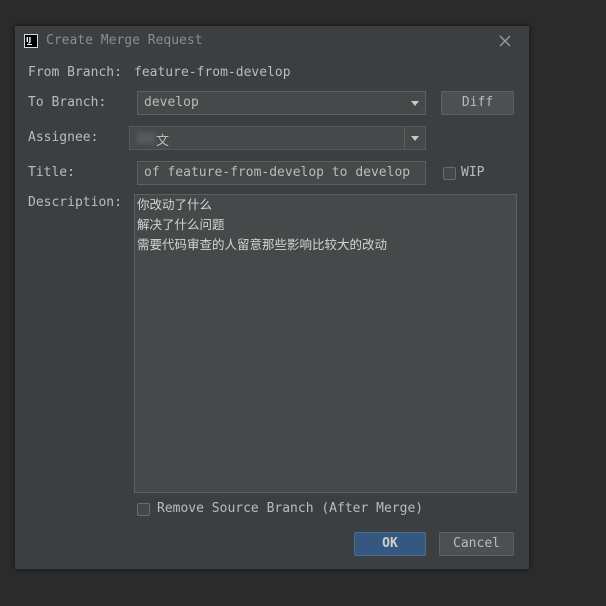 The height and width of the screenshot is (606, 606). What do you see at coordinates (67, 102) in the screenshot?
I see `to-branch-label: To Branch:` at bounding box center [67, 102].